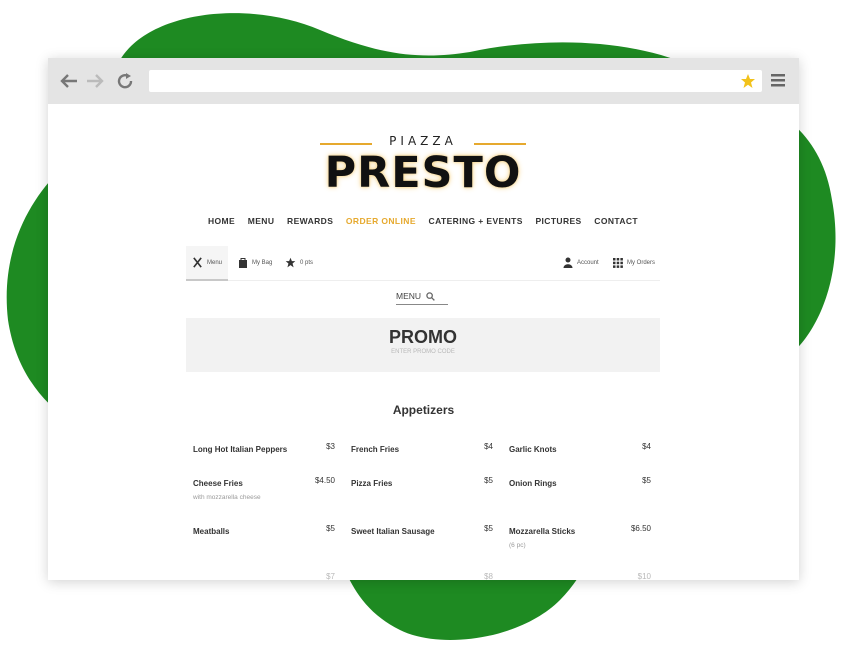 This screenshot has width=844, height=654. I want to click on reload-icon, so click(125, 81).